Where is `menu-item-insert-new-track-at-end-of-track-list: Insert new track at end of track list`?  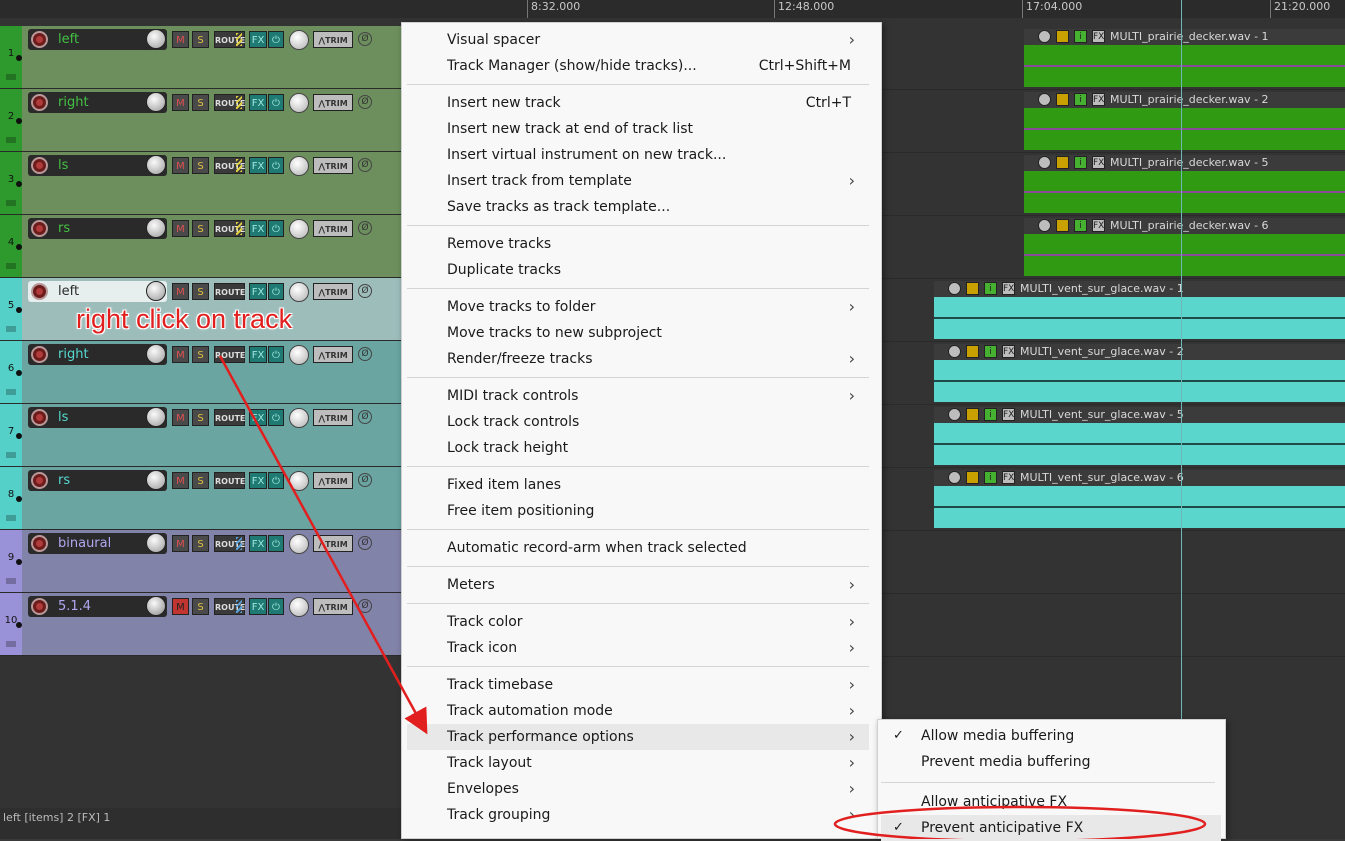 menu-item-insert-new-track-at-end-of-track-list: Insert new track at end of track list is located at coordinates (638, 129).